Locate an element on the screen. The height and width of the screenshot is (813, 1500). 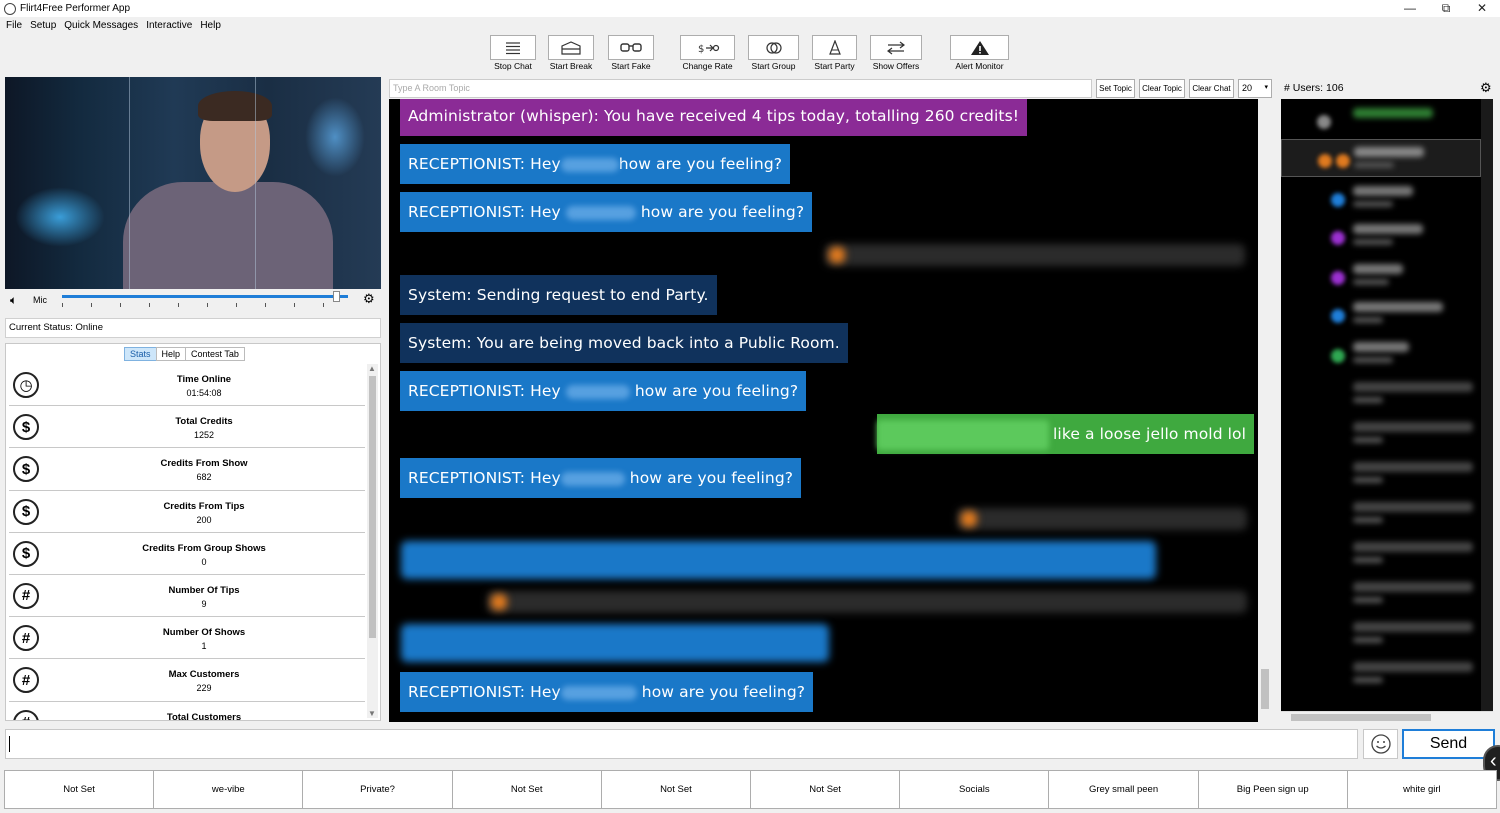
menu-quick-messages: Quick Messages is located at coordinates (101, 26).